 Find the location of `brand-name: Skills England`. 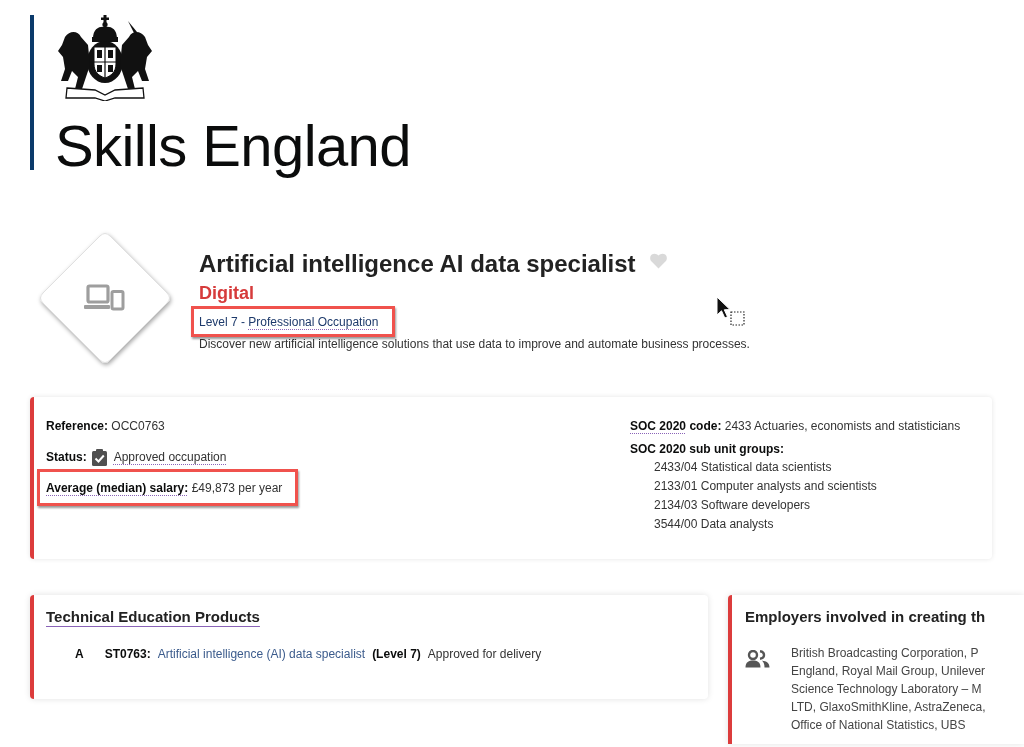

brand-name: Skills England is located at coordinates (233, 146).